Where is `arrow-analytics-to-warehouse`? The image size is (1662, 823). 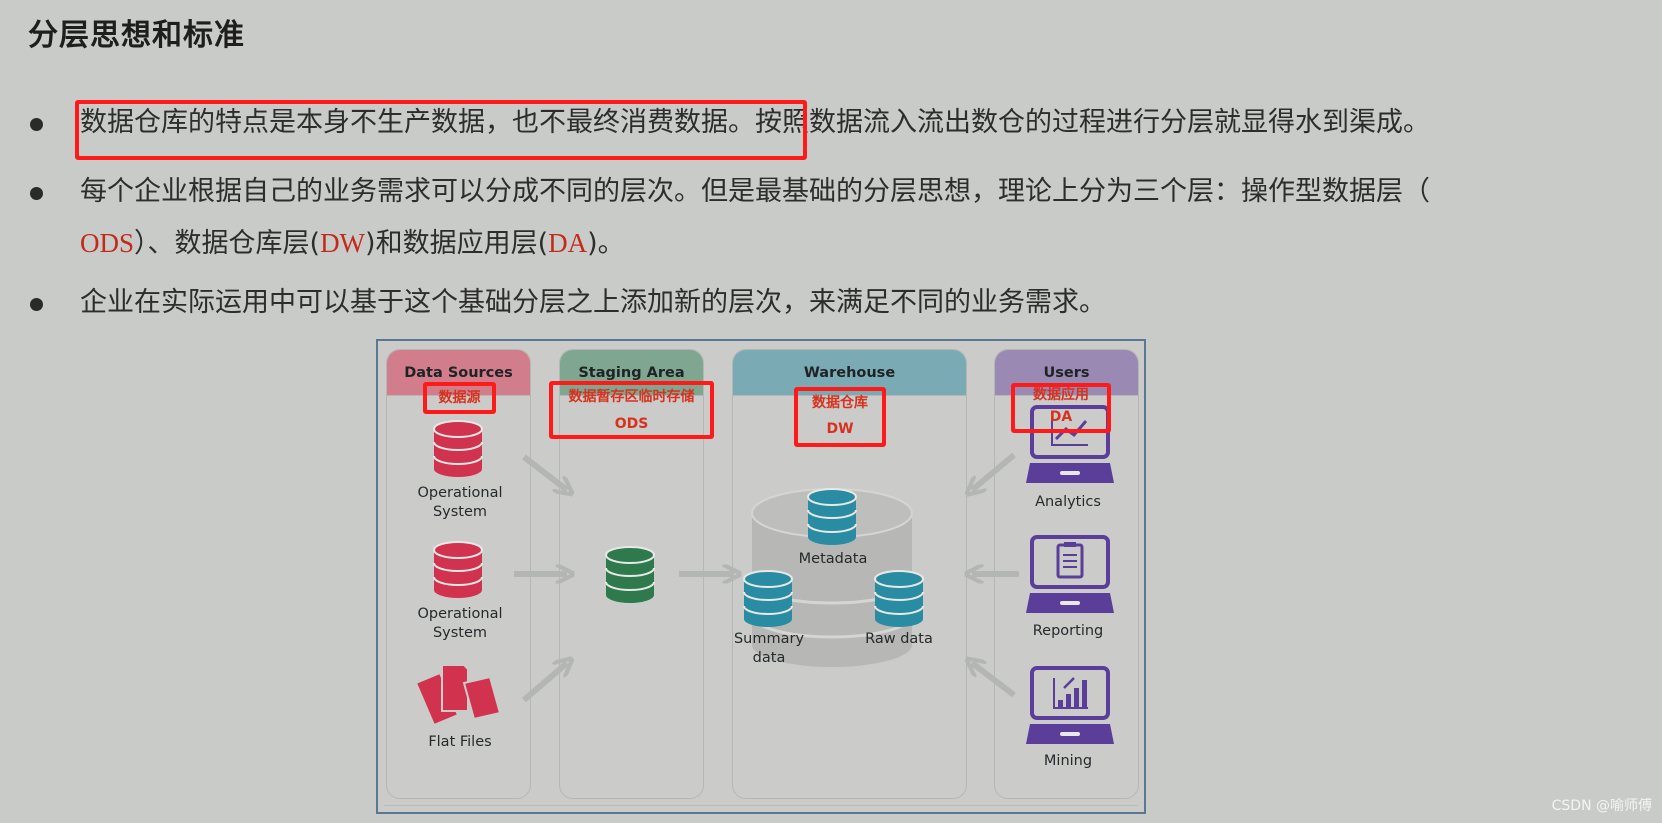
arrow-analytics-to-warehouse is located at coordinates (994, 471).